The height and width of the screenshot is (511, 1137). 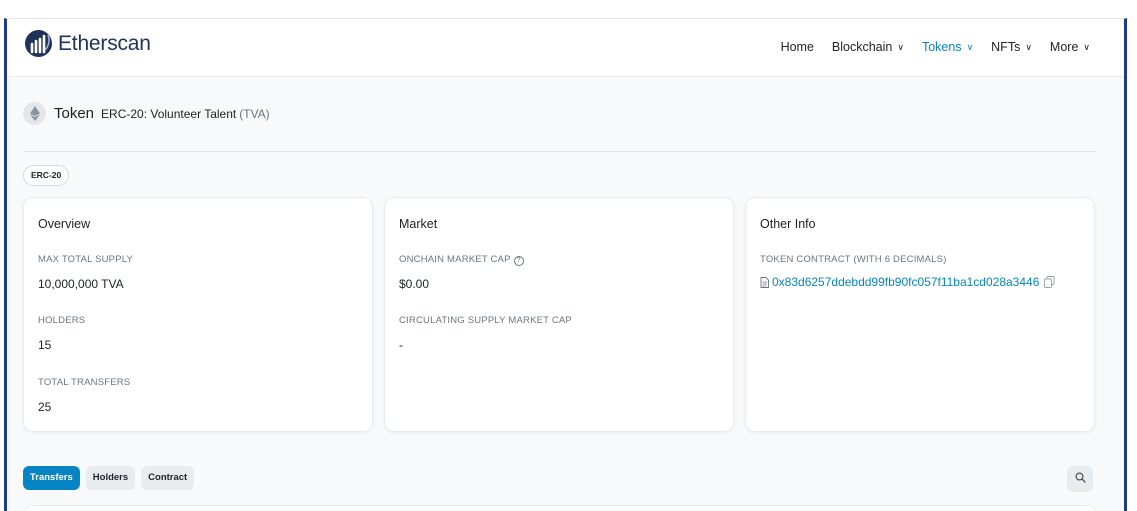 What do you see at coordinates (418, 224) in the screenshot?
I see `card-title: Market` at bounding box center [418, 224].